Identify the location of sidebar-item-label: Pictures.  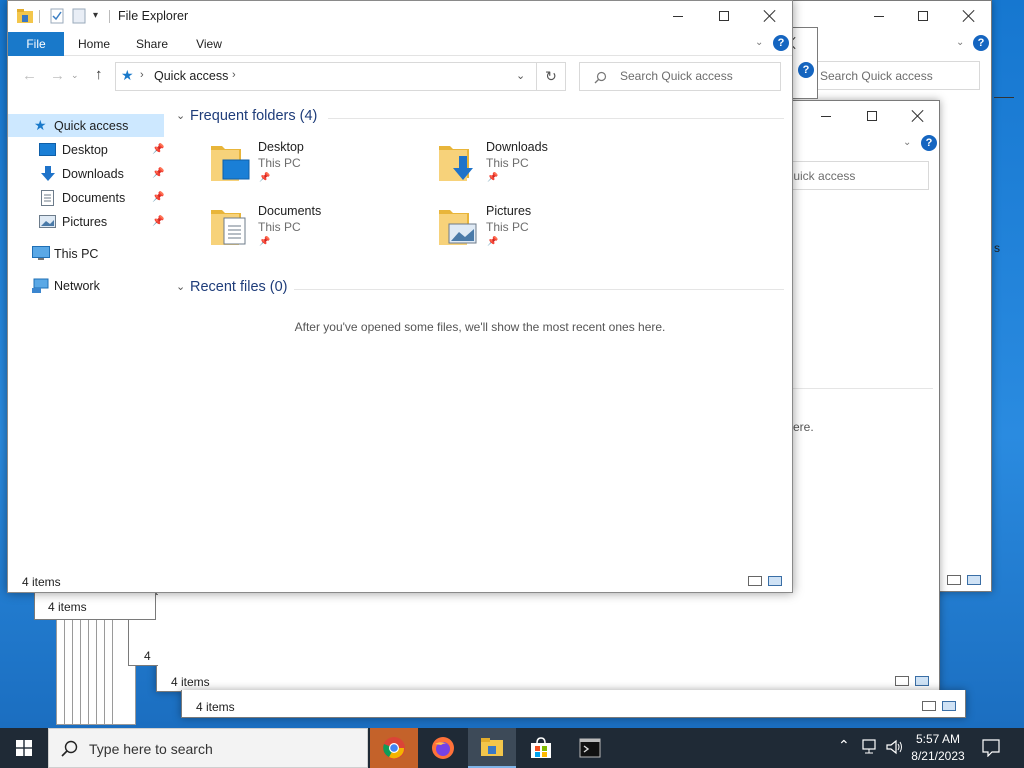
(85, 221).